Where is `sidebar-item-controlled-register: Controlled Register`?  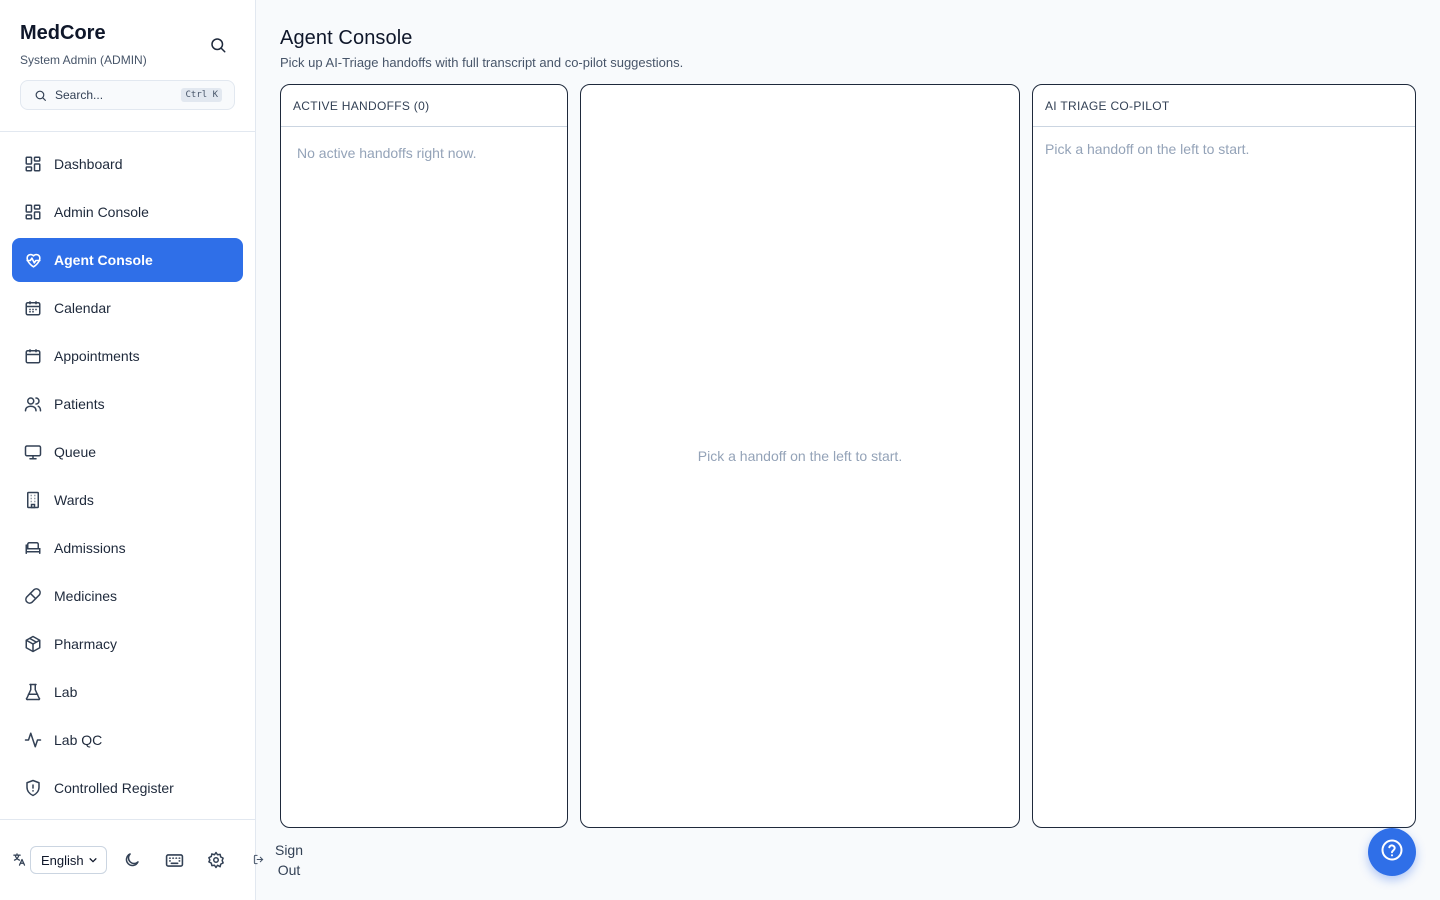 sidebar-item-controlled-register: Controlled Register is located at coordinates (127, 788).